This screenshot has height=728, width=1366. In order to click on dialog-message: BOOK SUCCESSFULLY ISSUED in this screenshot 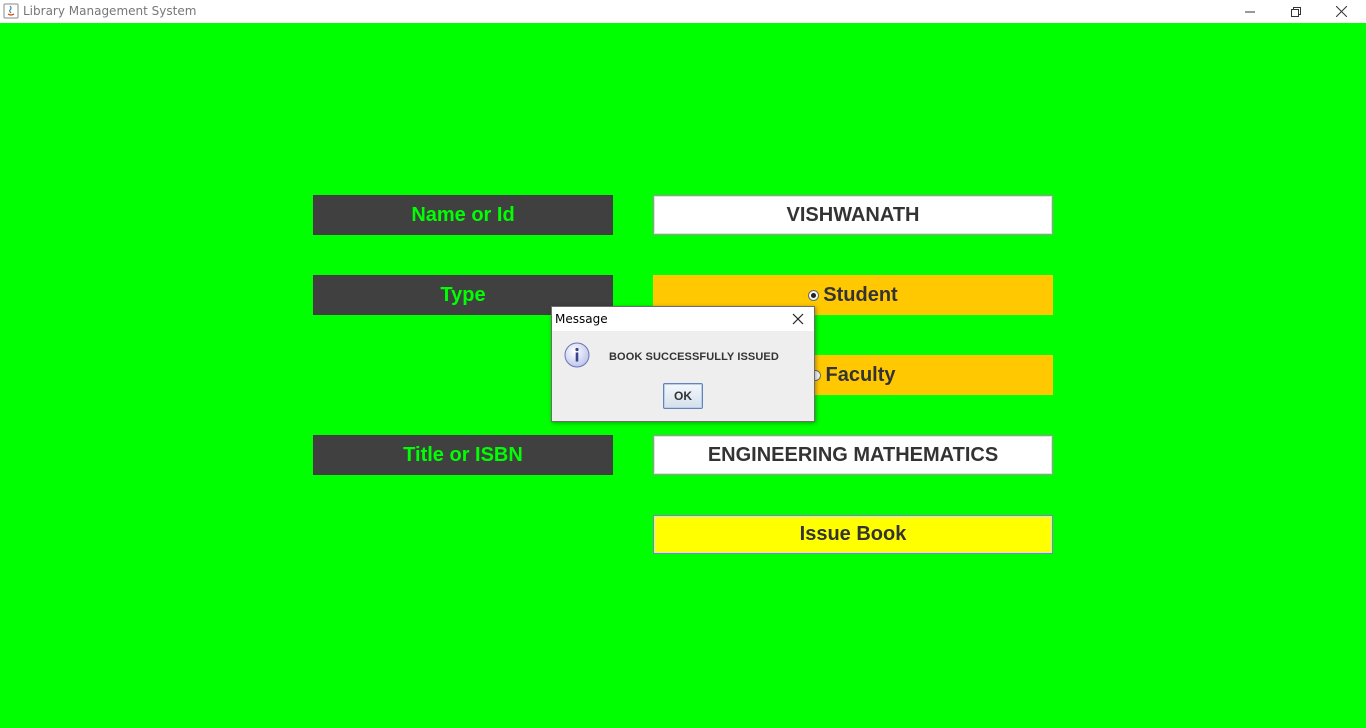, I will do `click(694, 357)`.